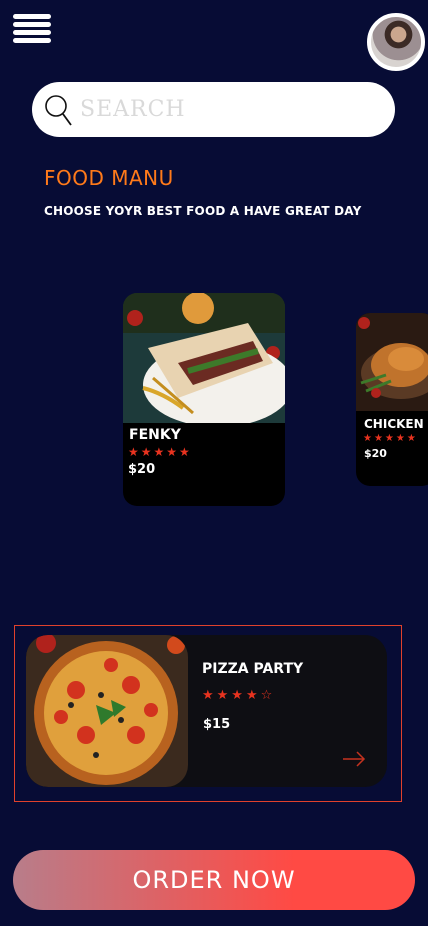  I want to click on food-card-name: CHICKEN, so click(394, 424).